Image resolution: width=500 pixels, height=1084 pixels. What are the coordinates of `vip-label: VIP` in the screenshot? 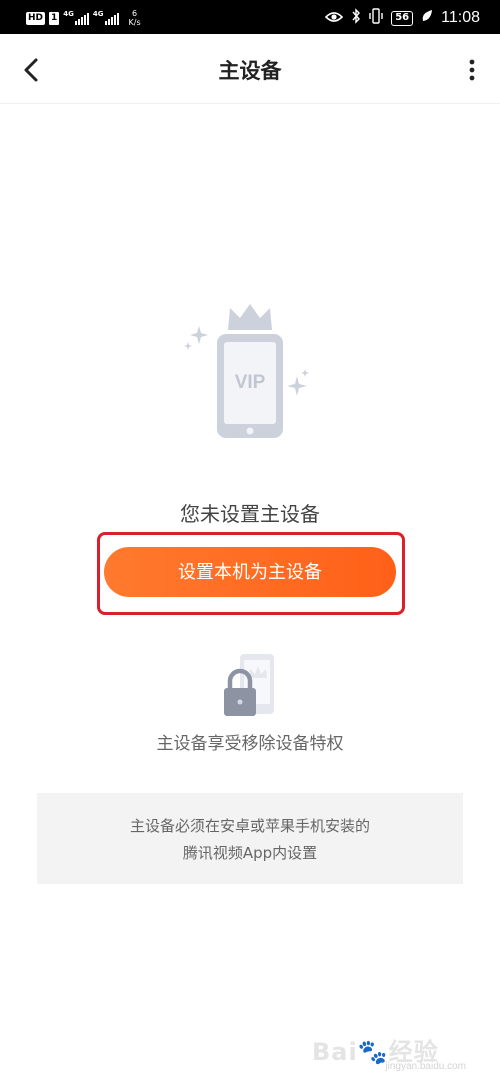 It's located at (250, 382).